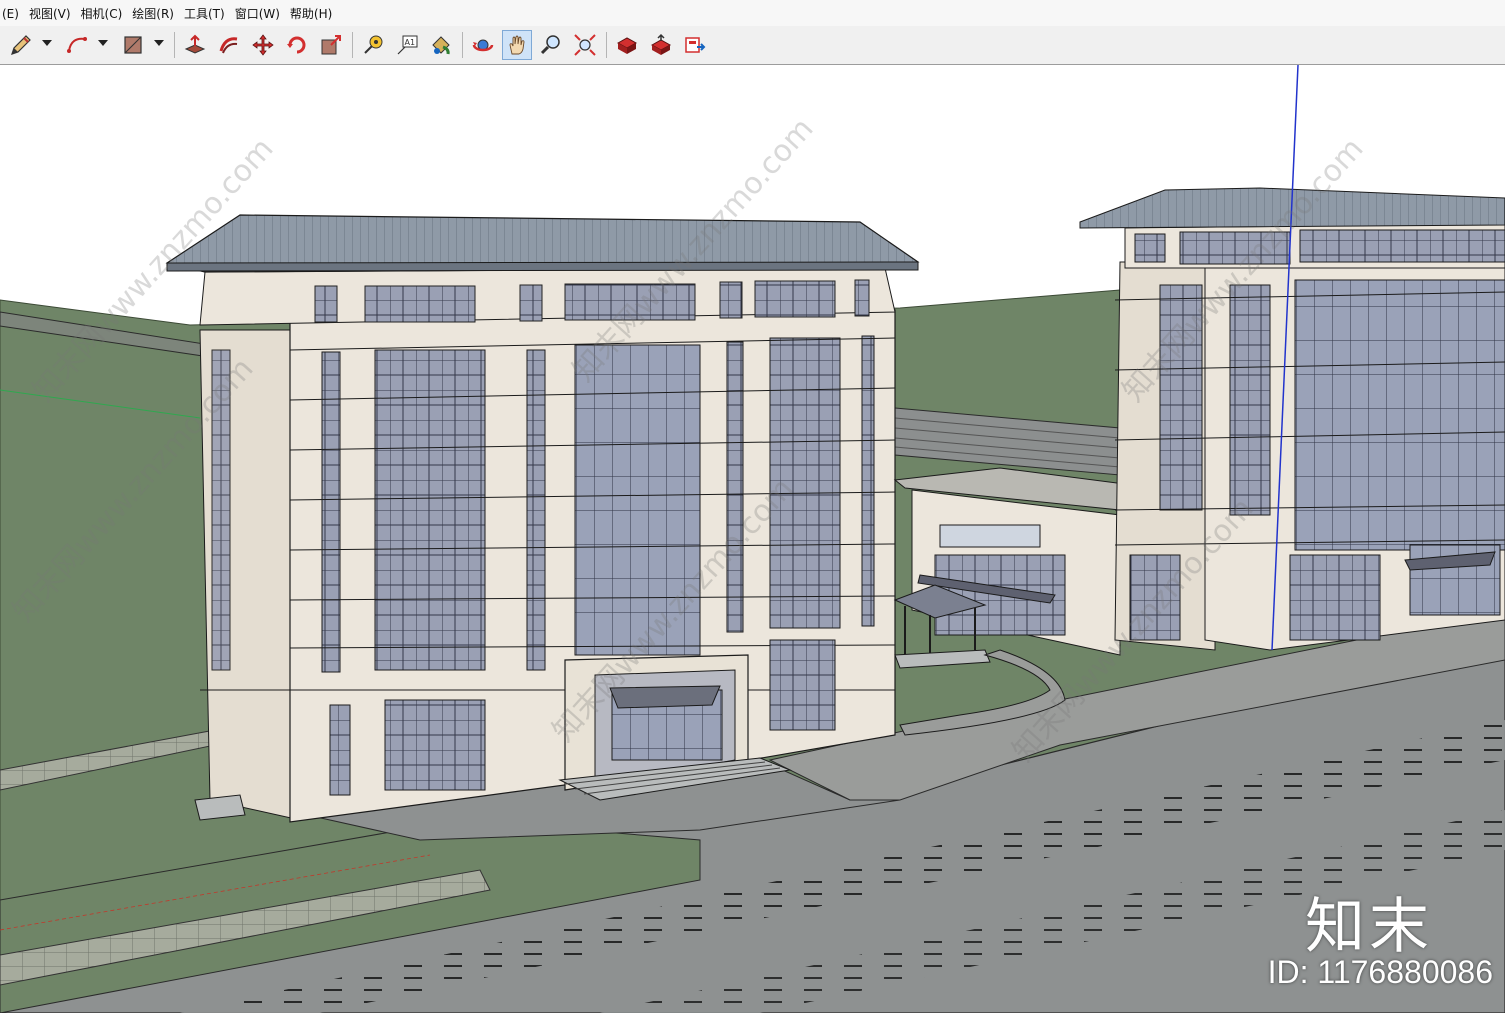  What do you see at coordinates (410, 42) in the screenshot?
I see `text-tool-label: A1` at bounding box center [410, 42].